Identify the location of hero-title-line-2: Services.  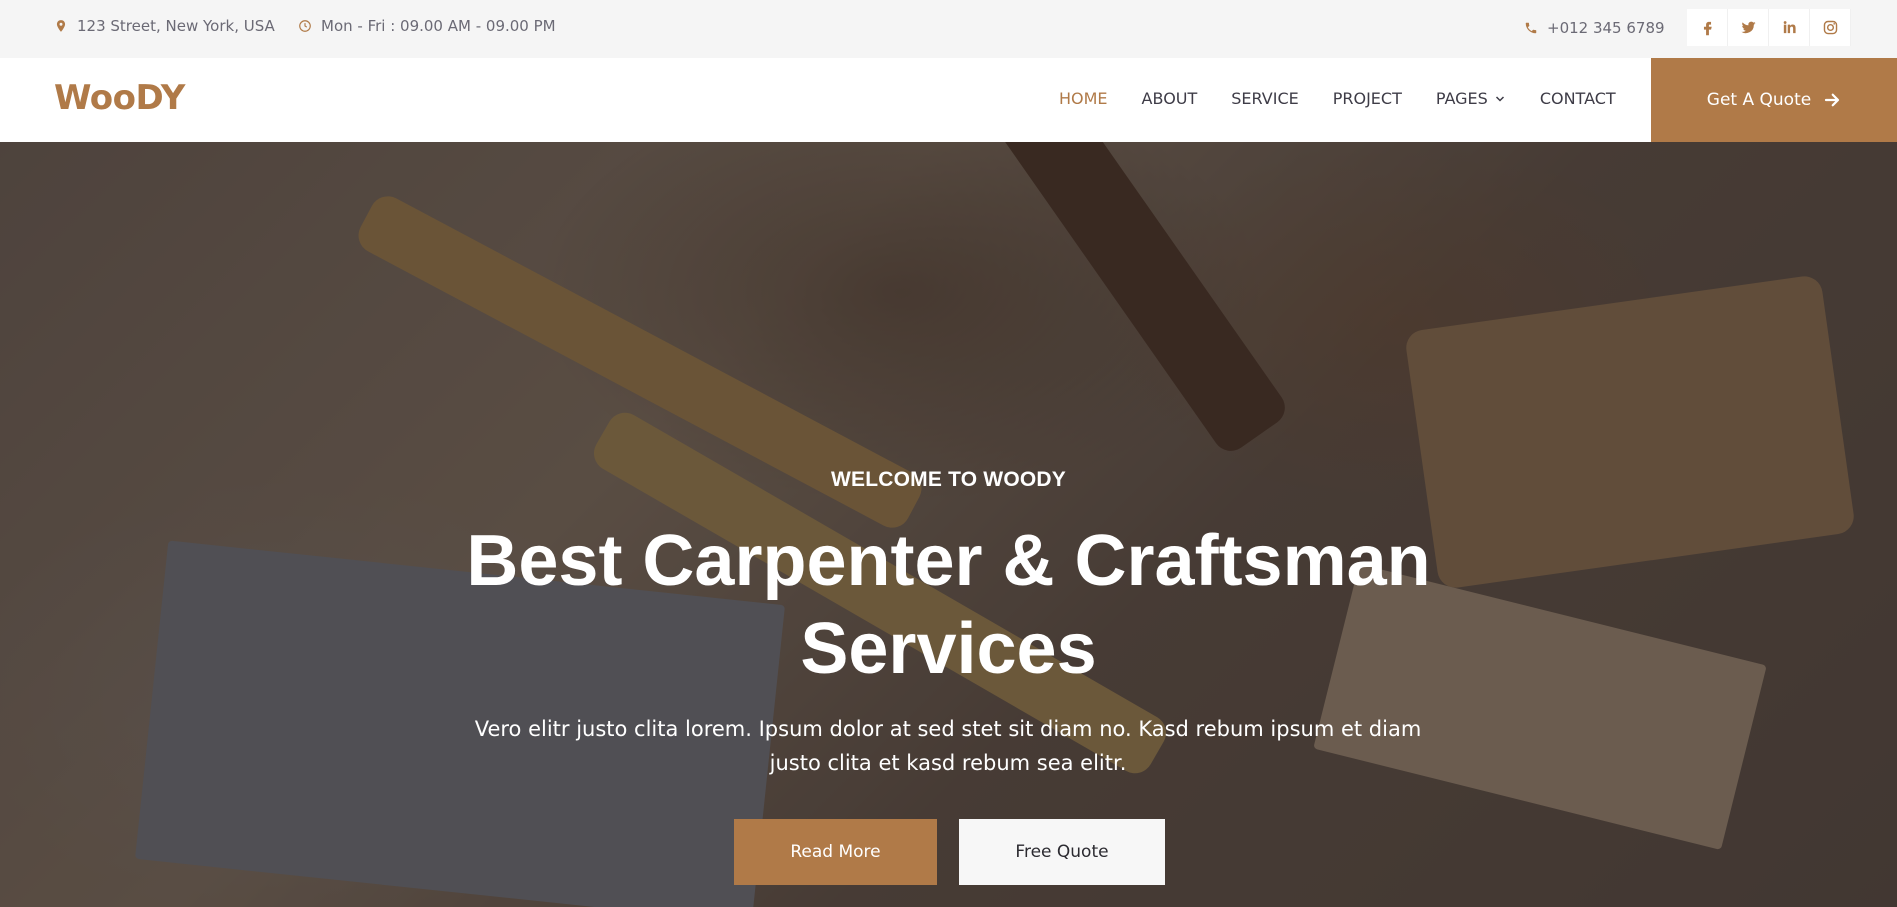
(948, 649).